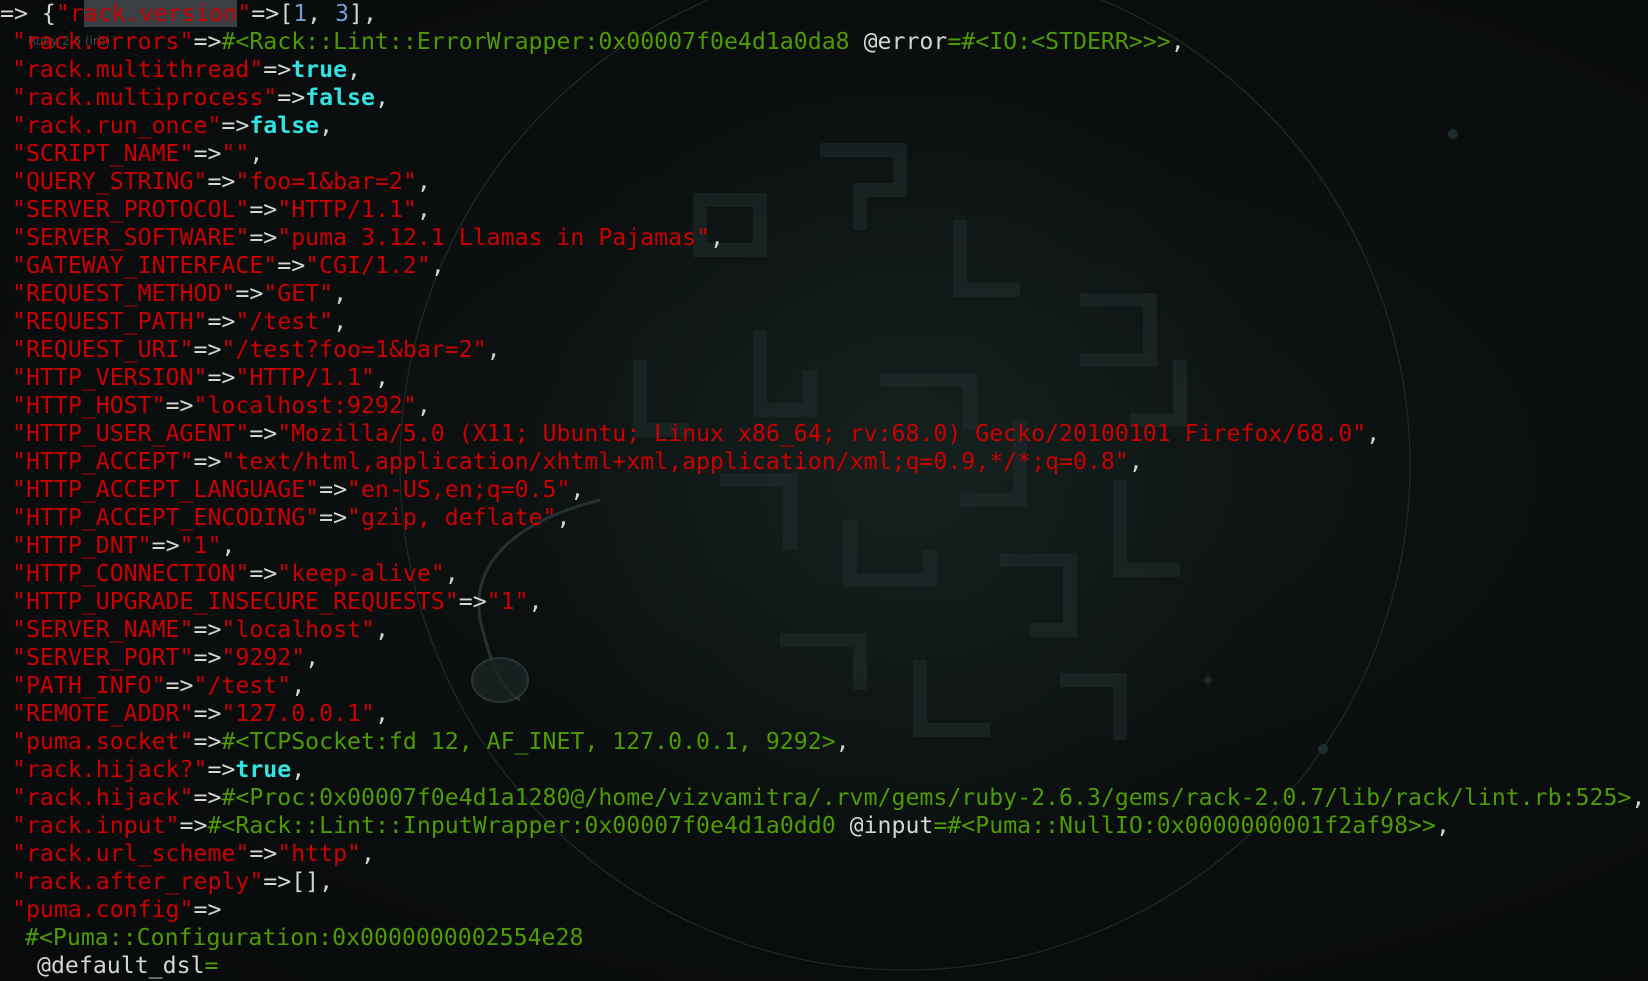 This screenshot has height=981, width=1648. Describe the element at coordinates (305, 377) in the screenshot. I see `code-token: "HTTP/1.1"` at that location.